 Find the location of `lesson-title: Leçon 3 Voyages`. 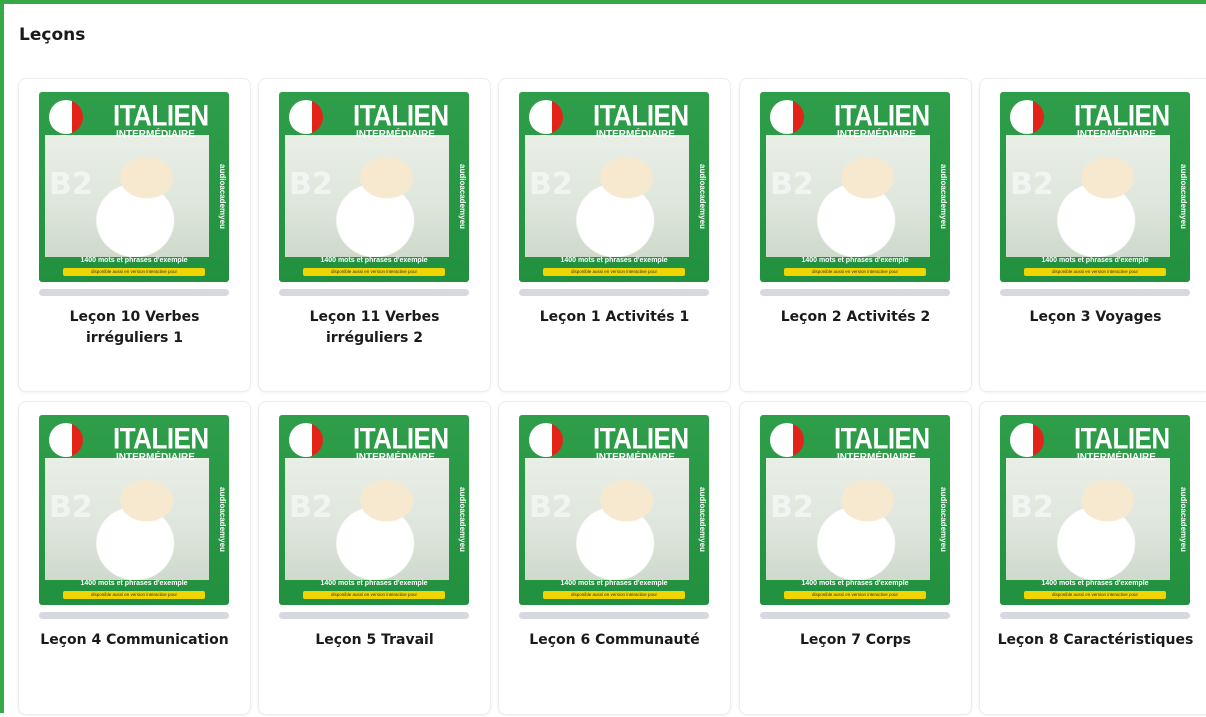

lesson-title: Leçon 3 Voyages is located at coordinates (1095, 317).